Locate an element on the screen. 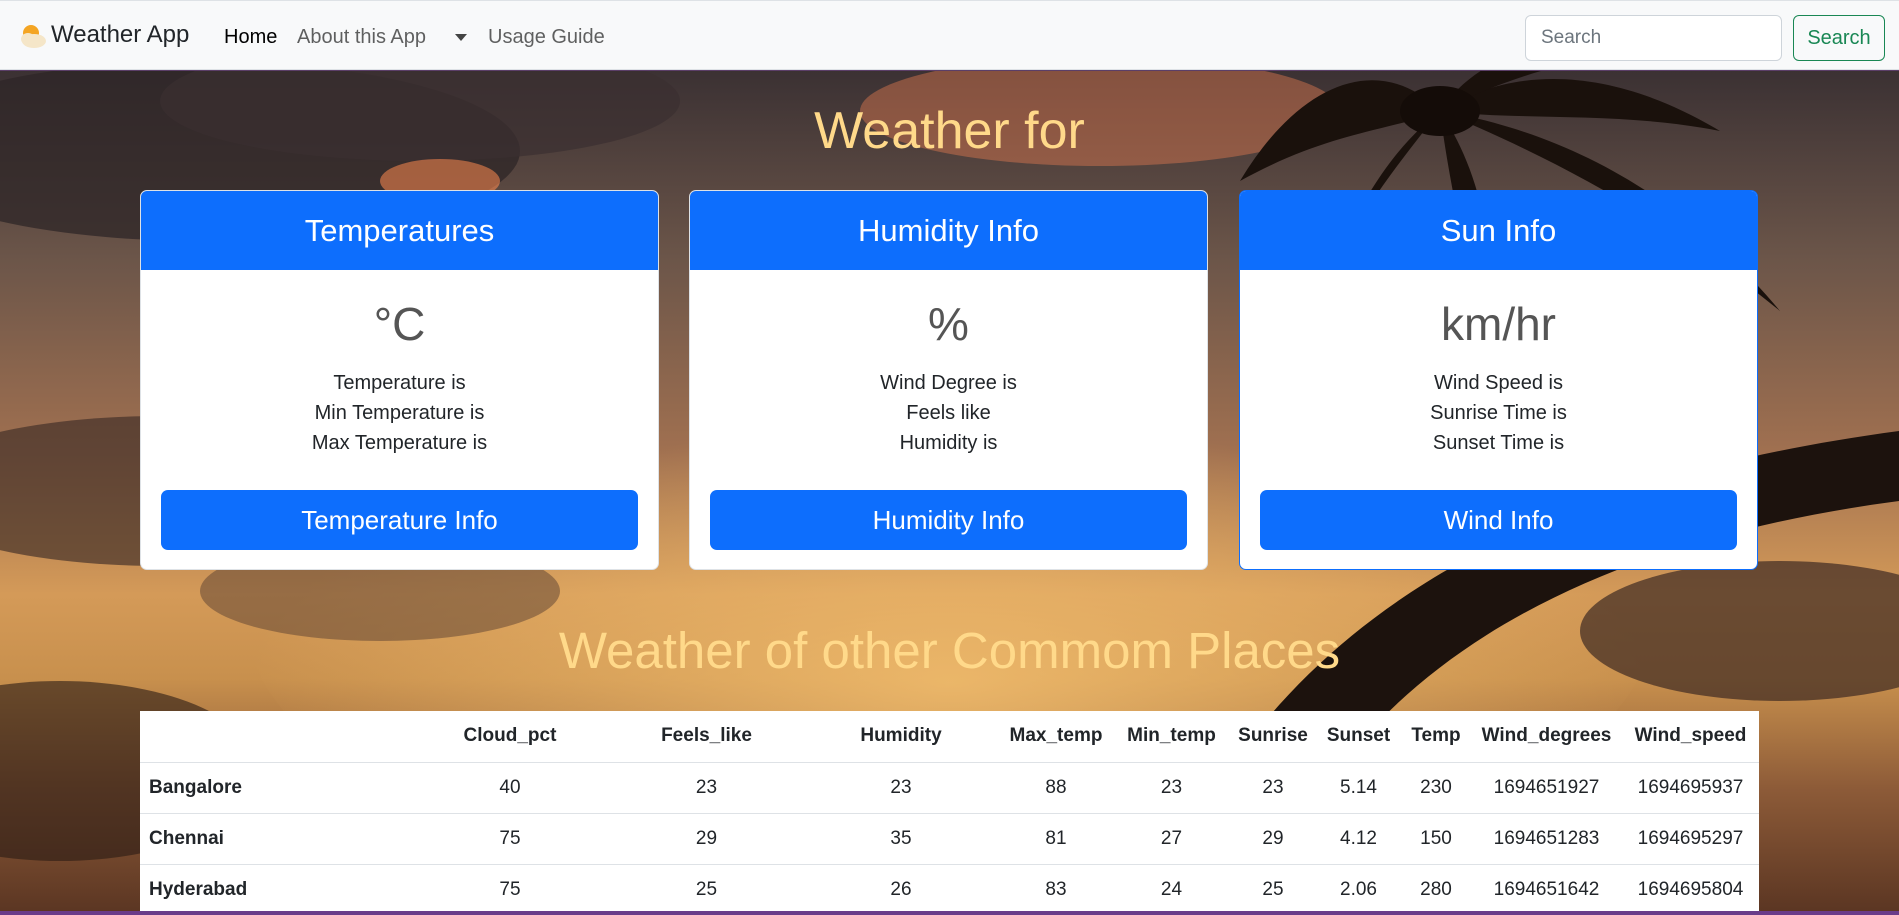 Image resolution: width=1899 pixels, height=915 pixels. brand: Weather App is located at coordinates (103, 35).